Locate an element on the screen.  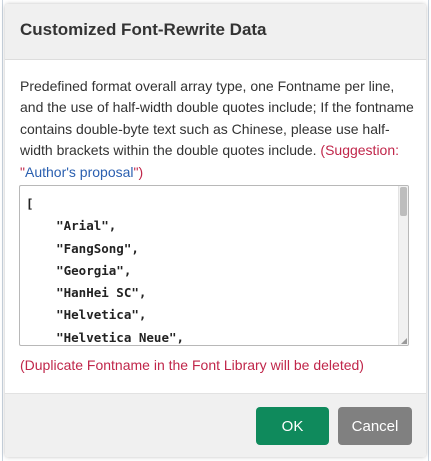
resize-handle-icon is located at coordinates (404, 341).